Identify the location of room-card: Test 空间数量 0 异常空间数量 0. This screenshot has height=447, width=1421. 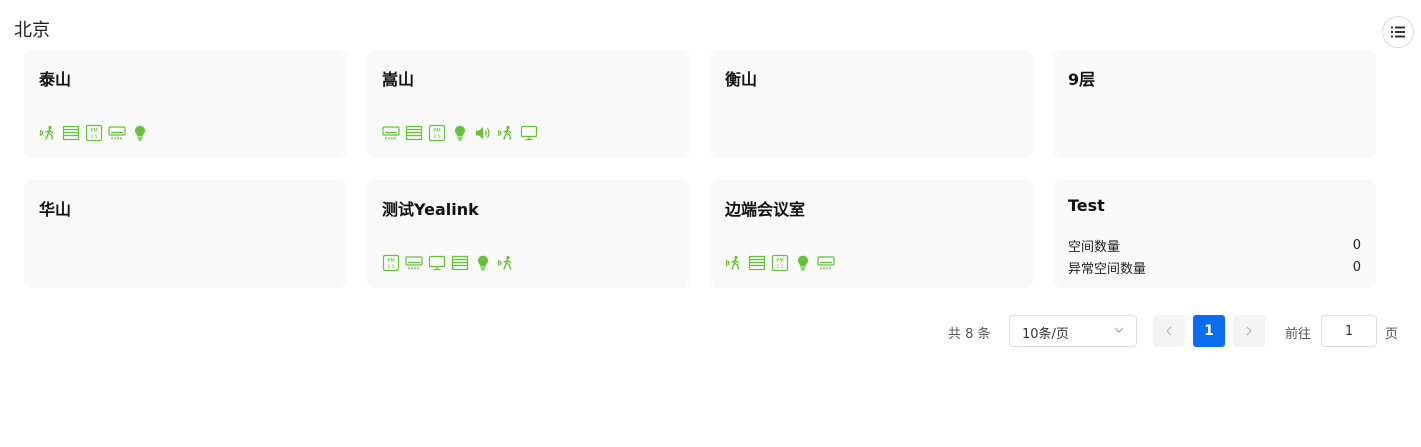
(1214, 234).